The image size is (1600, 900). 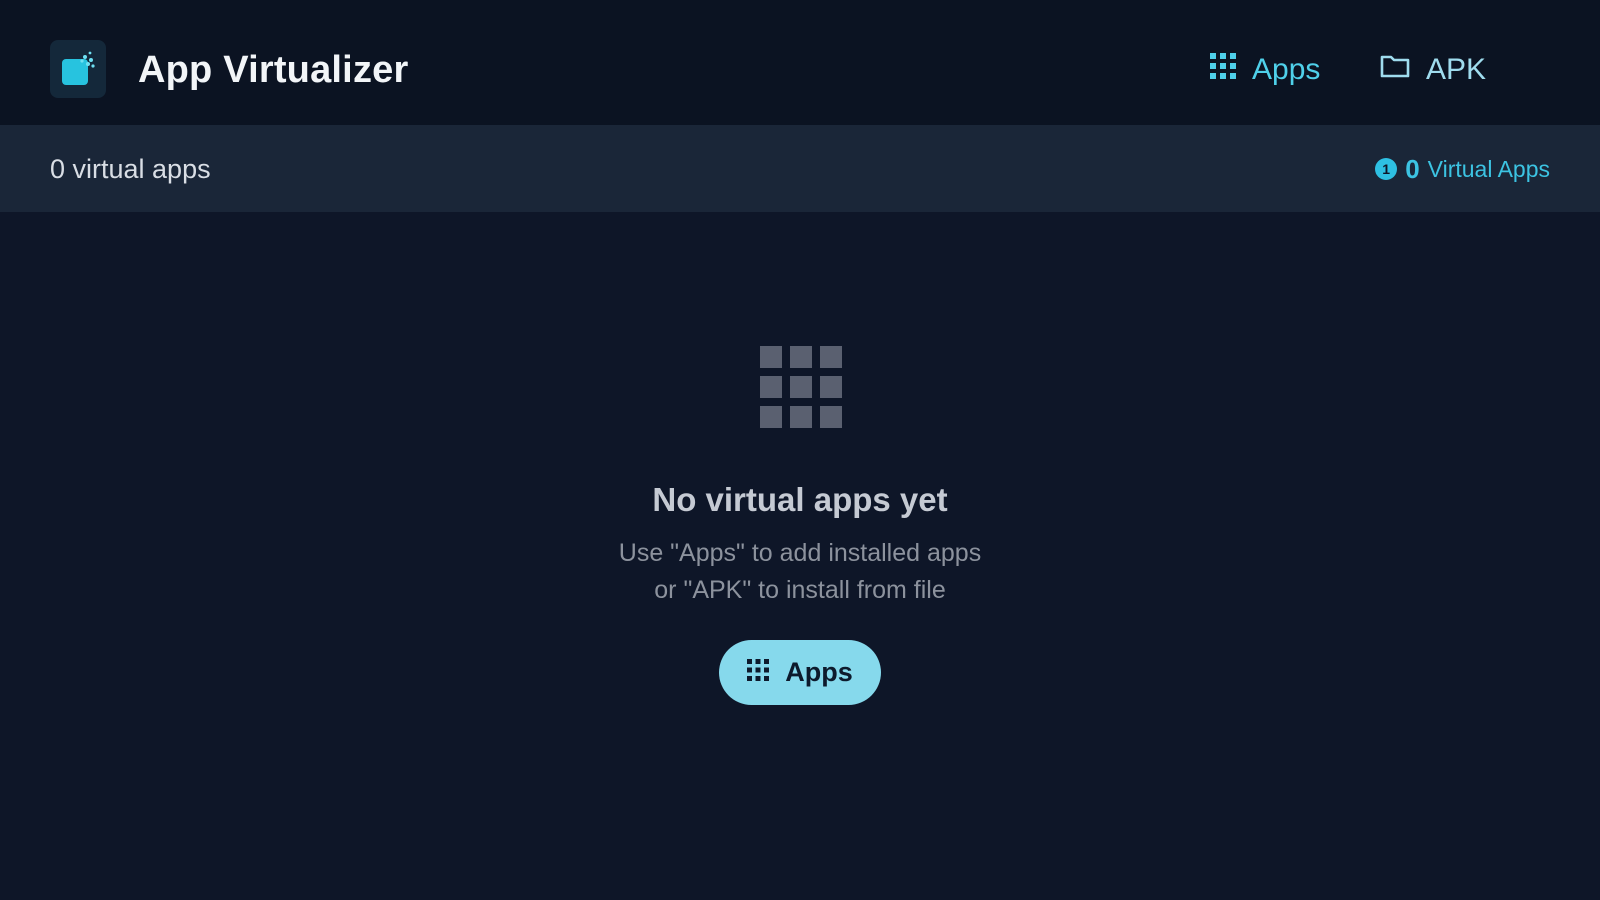 What do you see at coordinates (1456, 69) in the screenshot?
I see `nav-apk-label: APK` at bounding box center [1456, 69].